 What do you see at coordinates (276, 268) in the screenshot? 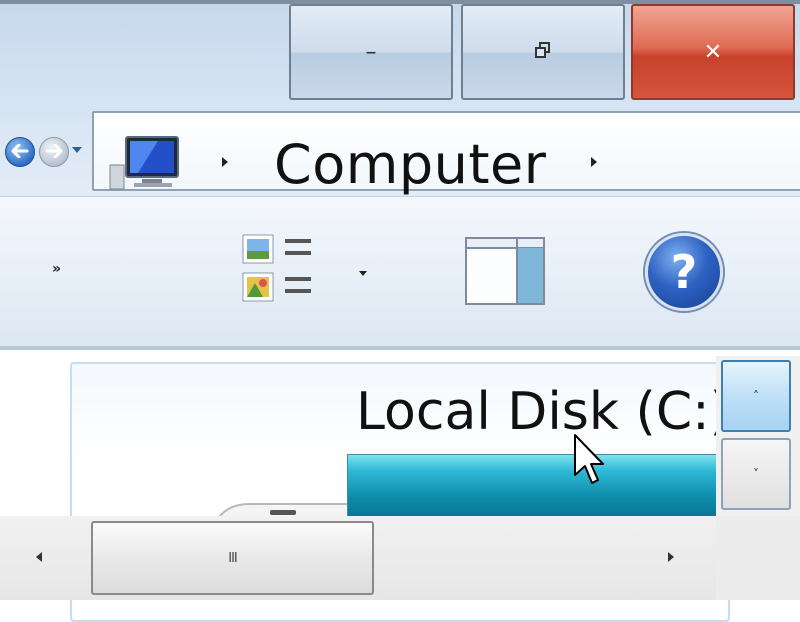
I see `views-icon` at bounding box center [276, 268].